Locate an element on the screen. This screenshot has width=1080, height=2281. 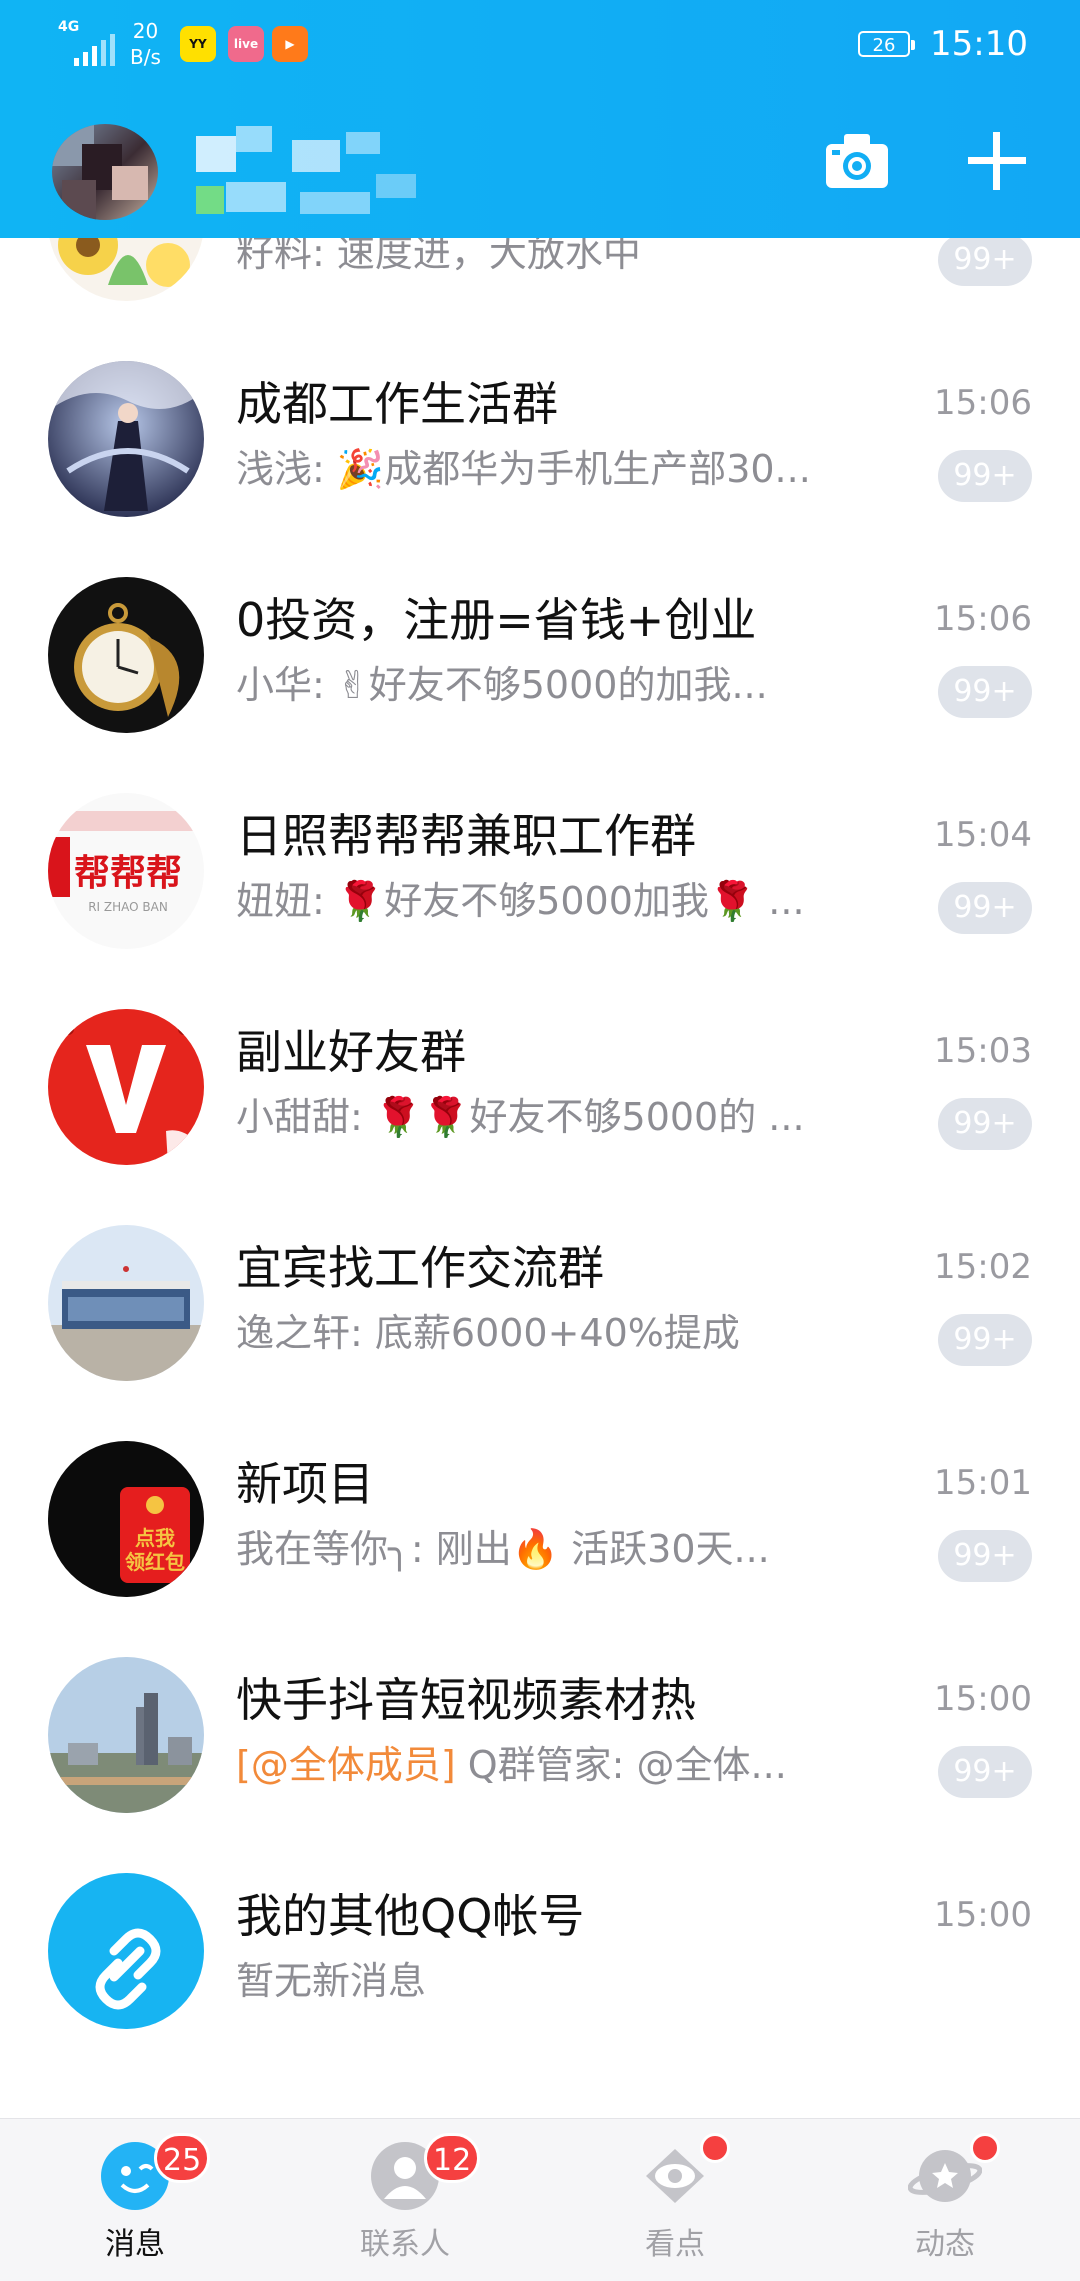
top-header: 4G 20 B/s YY live ▶ 26 15:10 is located at coordinates (540, 119).